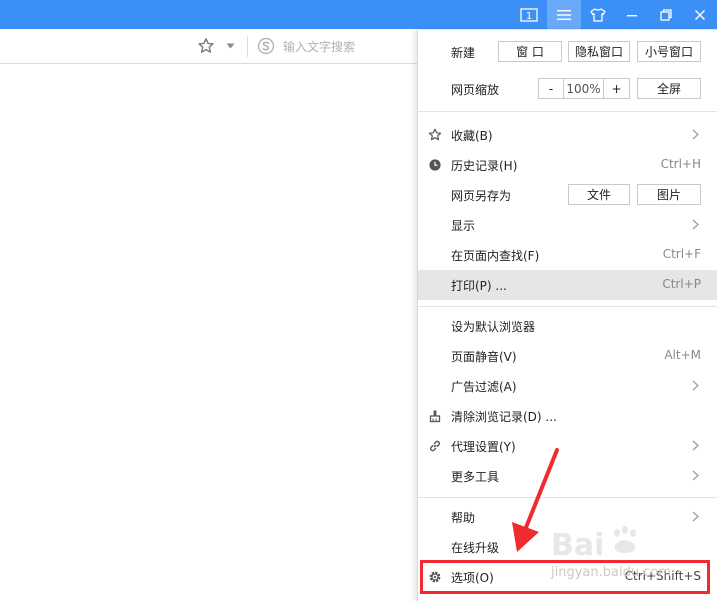 The image size is (717, 601). Describe the element at coordinates (435, 416) in the screenshot. I see `broom-icon` at that location.